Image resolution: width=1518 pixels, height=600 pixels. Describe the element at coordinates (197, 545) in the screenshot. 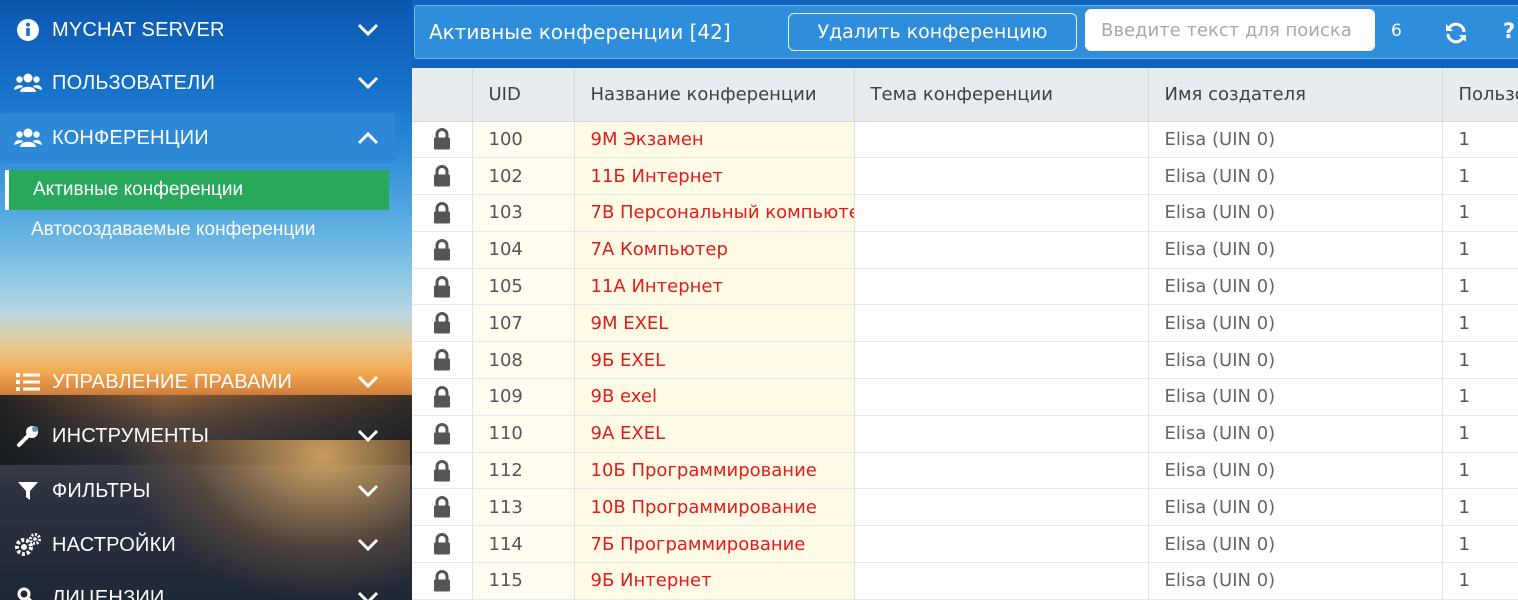

I see `sidebar-item-settings: НАСТРОЙКИ` at that location.